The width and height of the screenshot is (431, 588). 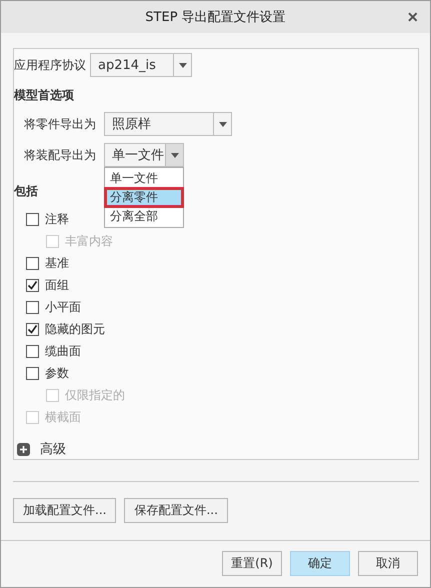 I want to click on checkbox-label: 基准, so click(x=57, y=263).